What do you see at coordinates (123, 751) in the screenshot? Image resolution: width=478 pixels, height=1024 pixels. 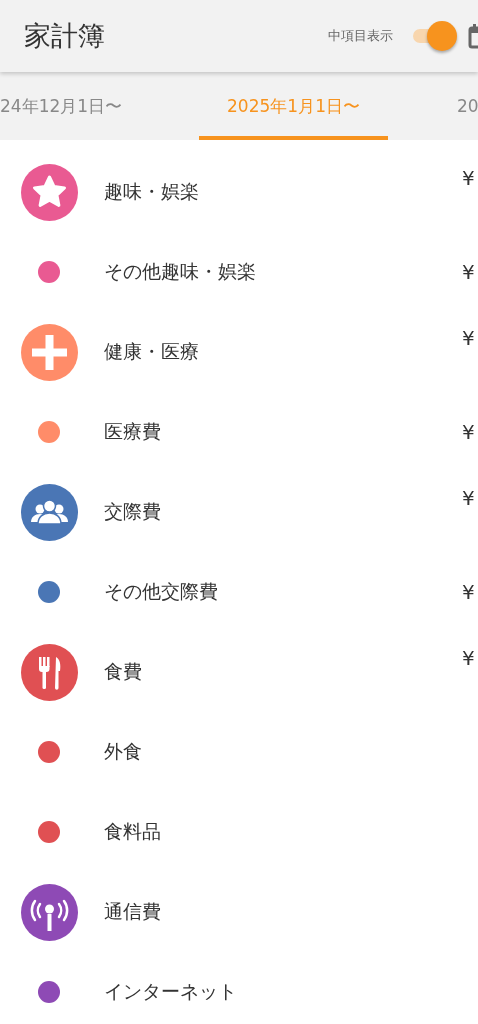 I see `category-label: 外食` at bounding box center [123, 751].